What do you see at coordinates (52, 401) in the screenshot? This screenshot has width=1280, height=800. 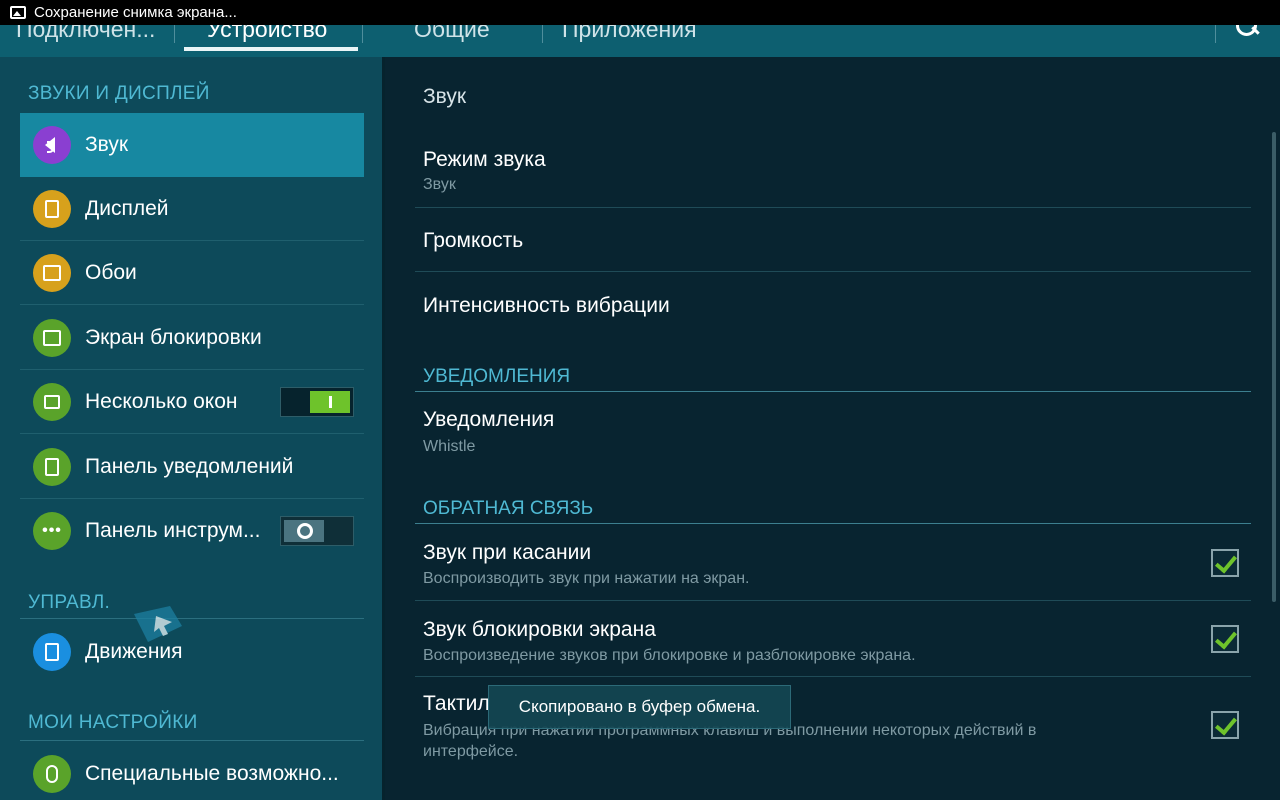 I see `multi-window-icon` at bounding box center [52, 401].